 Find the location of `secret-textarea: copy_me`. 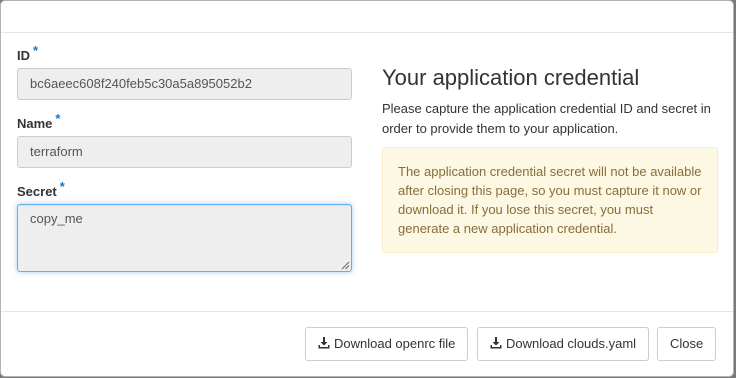

secret-textarea: copy_me is located at coordinates (184, 238).